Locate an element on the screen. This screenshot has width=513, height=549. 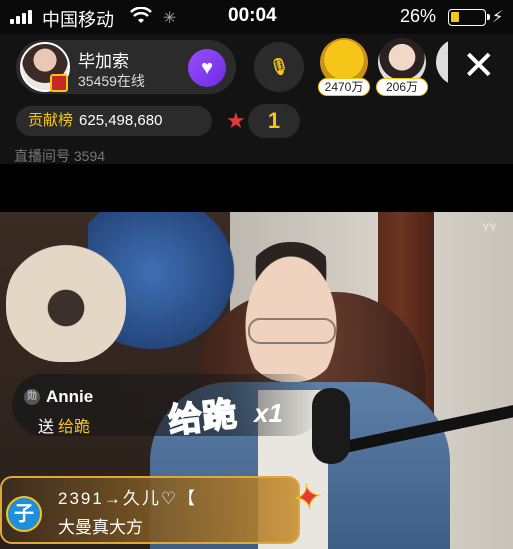
gift-description: 送给跪 is located at coordinates (64, 425).